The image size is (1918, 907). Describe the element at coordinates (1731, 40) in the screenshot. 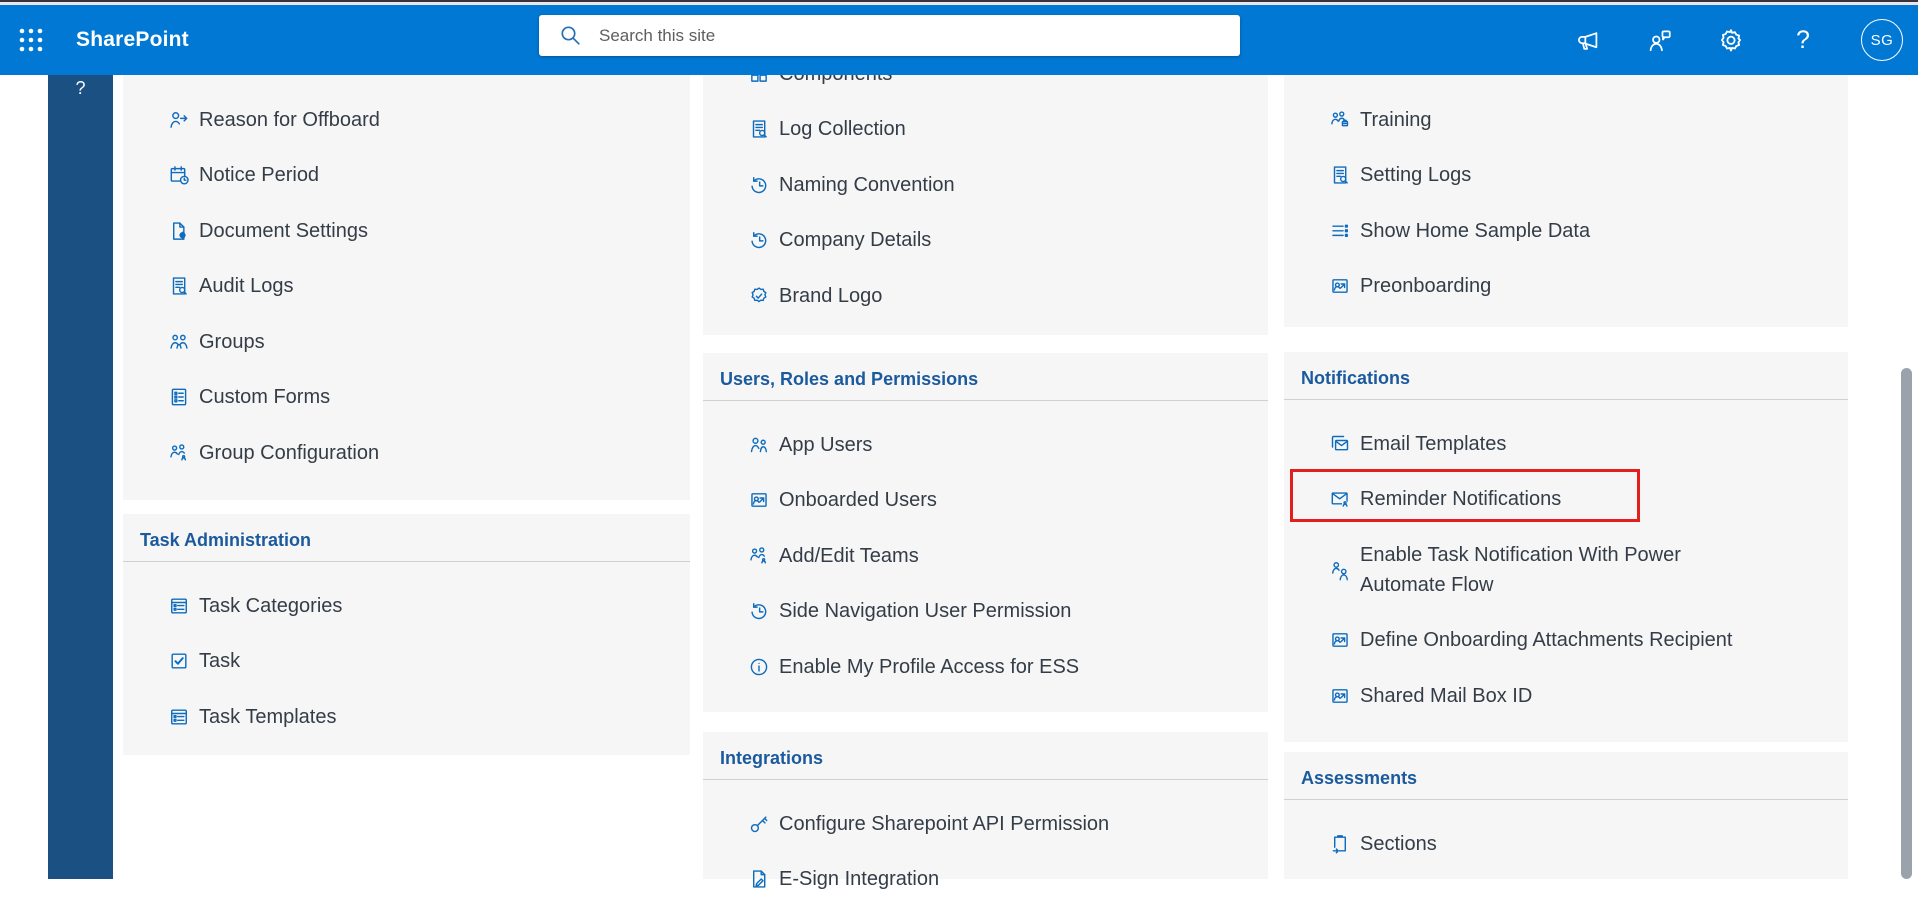

I see `settings-gear-icon` at that location.